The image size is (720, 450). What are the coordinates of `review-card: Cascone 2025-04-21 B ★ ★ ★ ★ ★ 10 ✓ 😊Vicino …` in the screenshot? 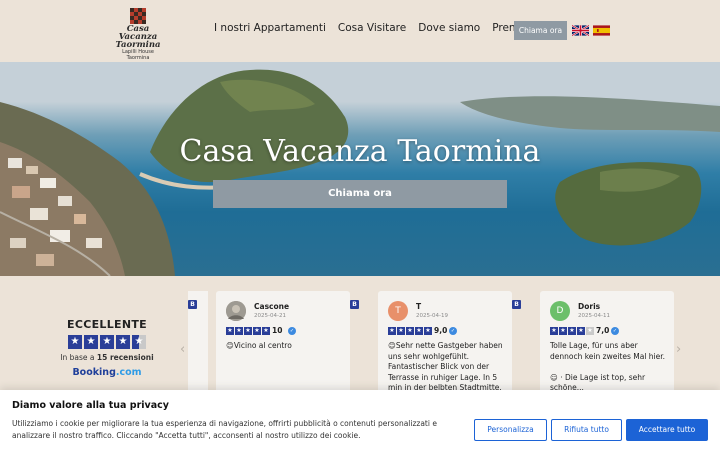 It's located at (287, 343).